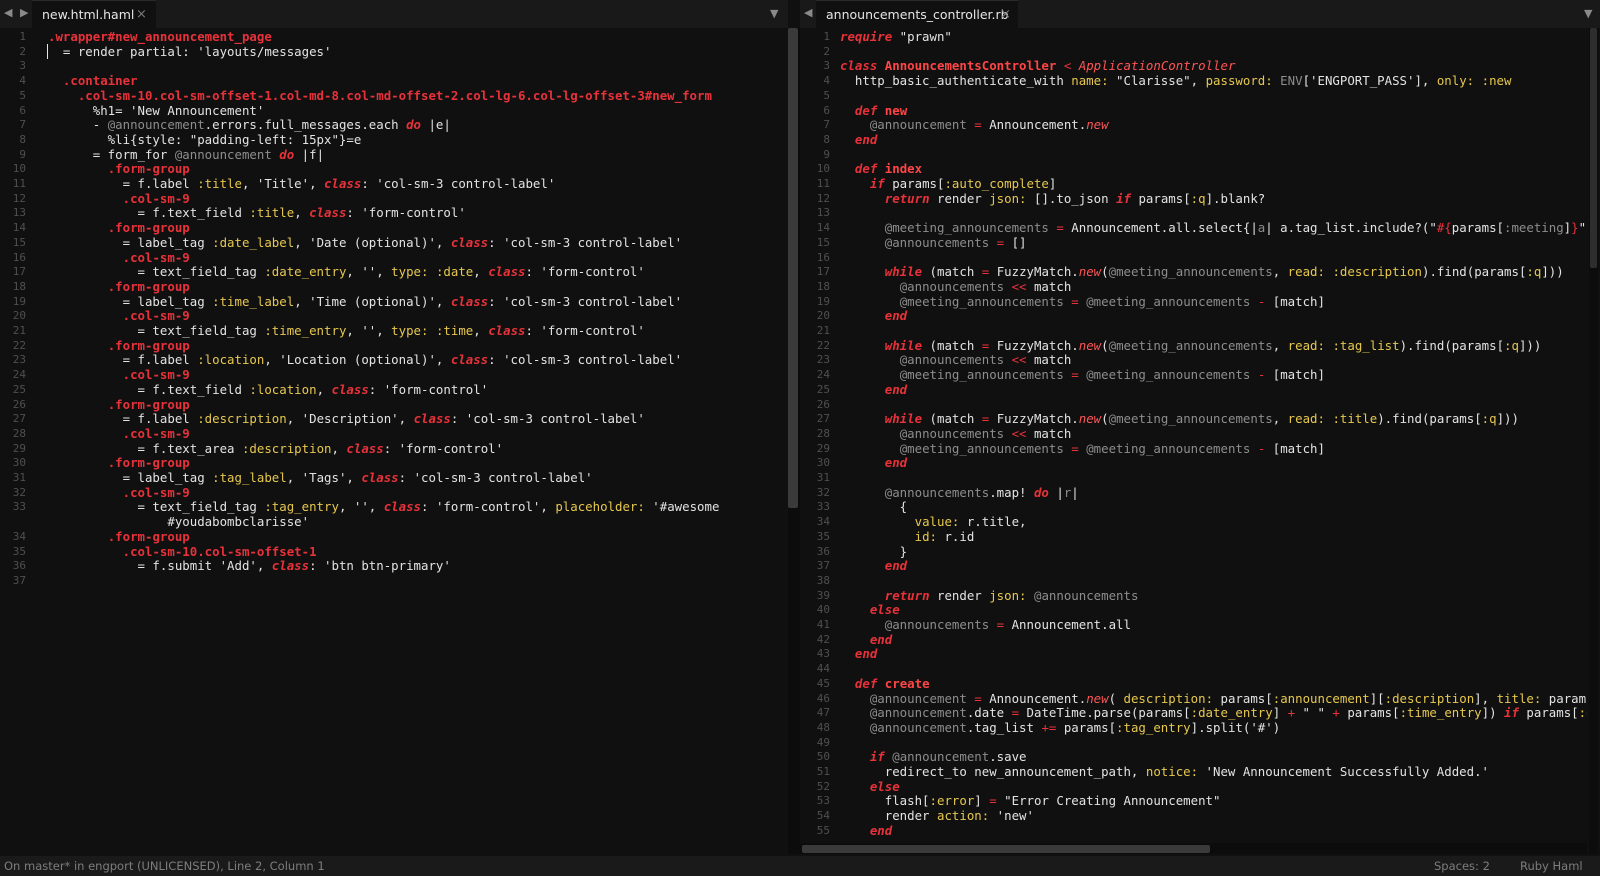 The image size is (1600, 876). What do you see at coordinates (394, 315) in the screenshot?
I see `code-line: 20 .col-sm-9` at bounding box center [394, 315].